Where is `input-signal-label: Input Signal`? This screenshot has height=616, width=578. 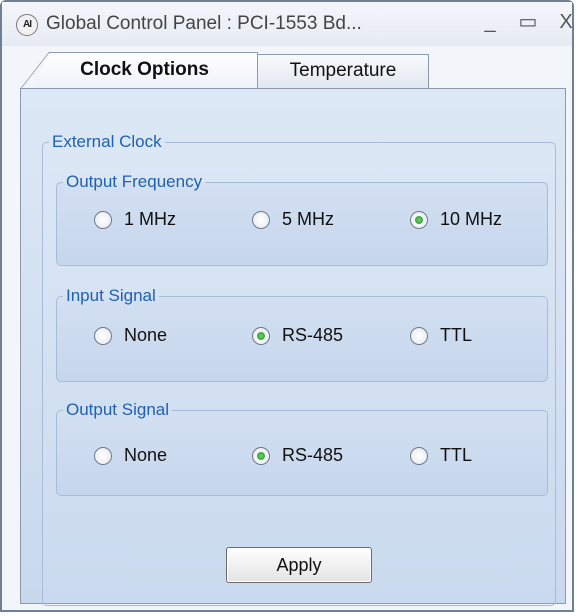
input-signal-label: Input Signal is located at coordinates (111, 295).